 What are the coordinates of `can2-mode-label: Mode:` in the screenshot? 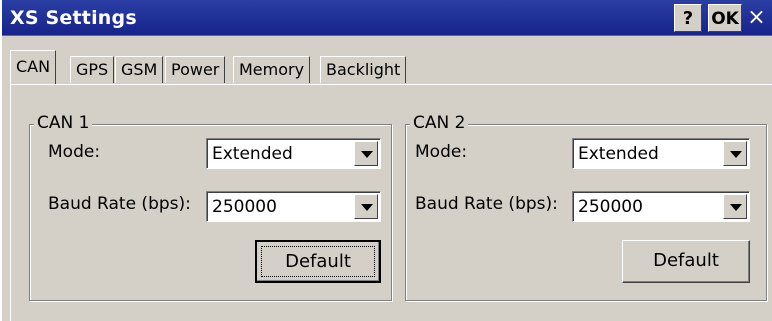 It's located at (441, 152).